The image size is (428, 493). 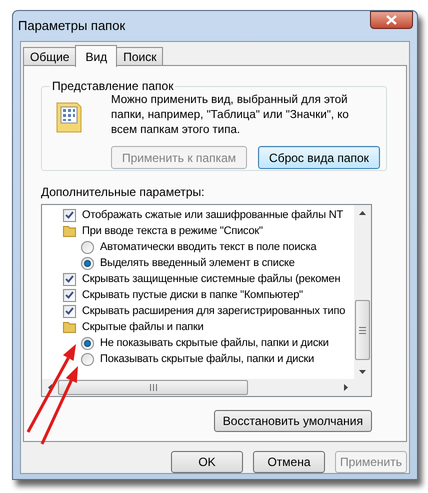 What do you see at coordinates (230, 115) in the screenshot?
I see `description-text: Можно применить вид, выбранный для этой папки, например, "Таблица" или "Значки", ко всем папкам этого типа.` at bounding box center [230, 115].